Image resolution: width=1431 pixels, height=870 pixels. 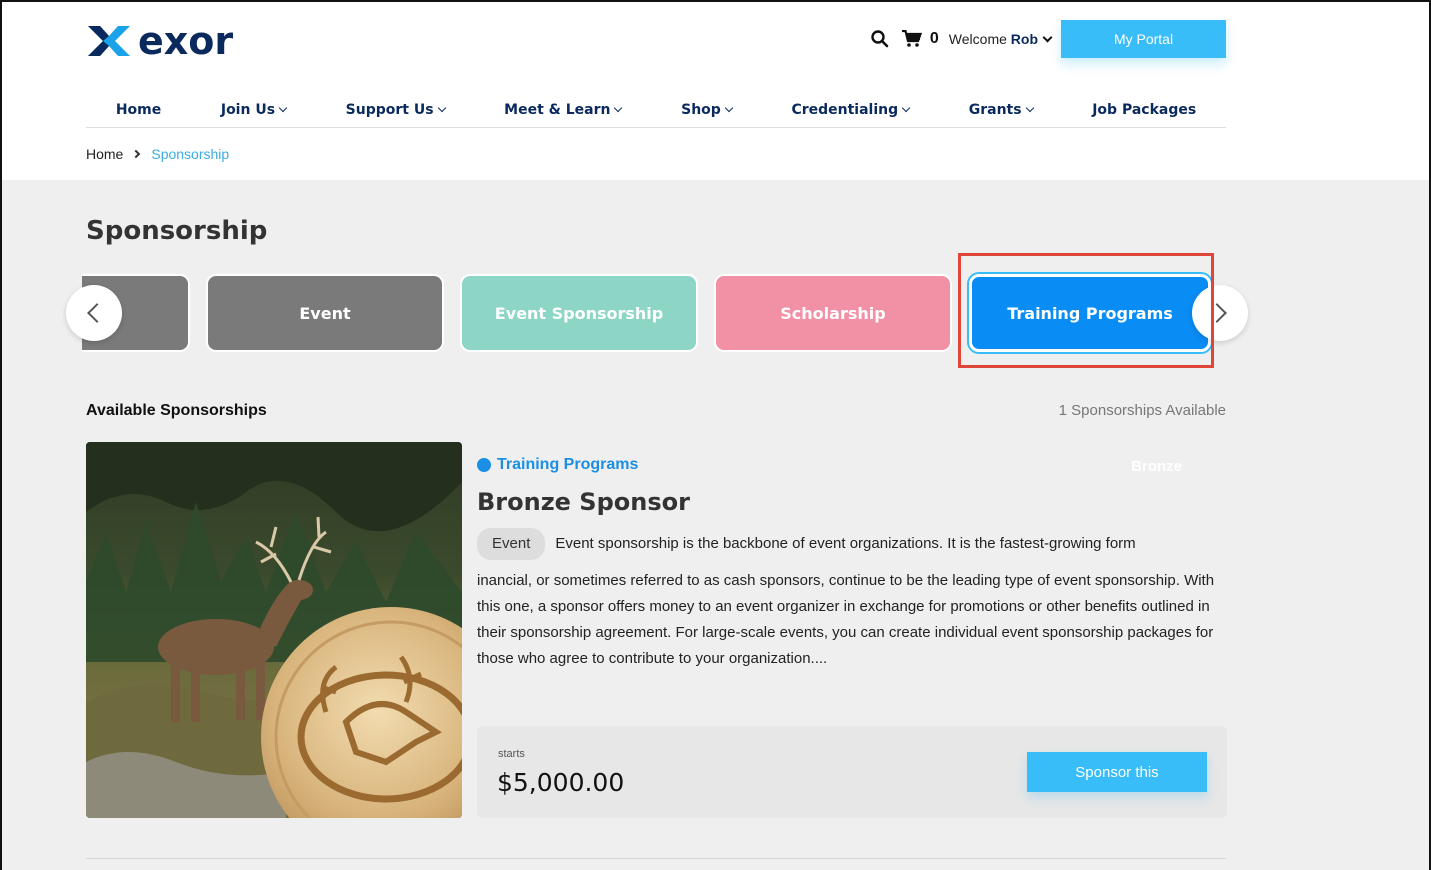 I want to click on breadcrumb: Home Sponsorship, so click(x=157, y=154).